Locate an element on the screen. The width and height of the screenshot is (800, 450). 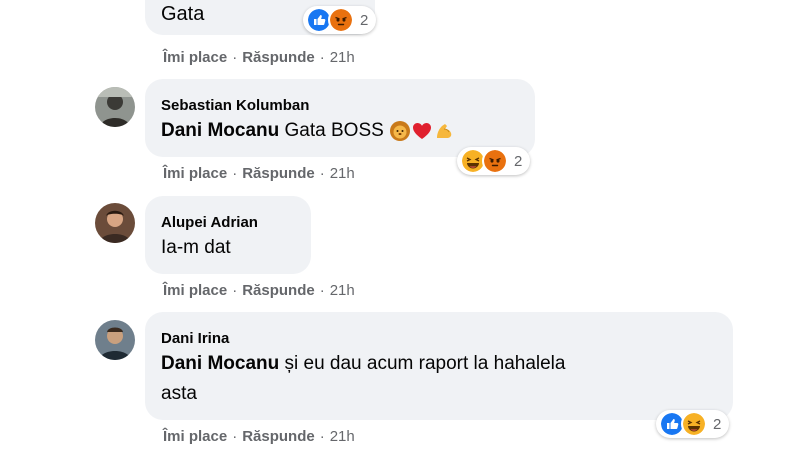
comment-author: Dani Irina is located at coordinates (440, 339).